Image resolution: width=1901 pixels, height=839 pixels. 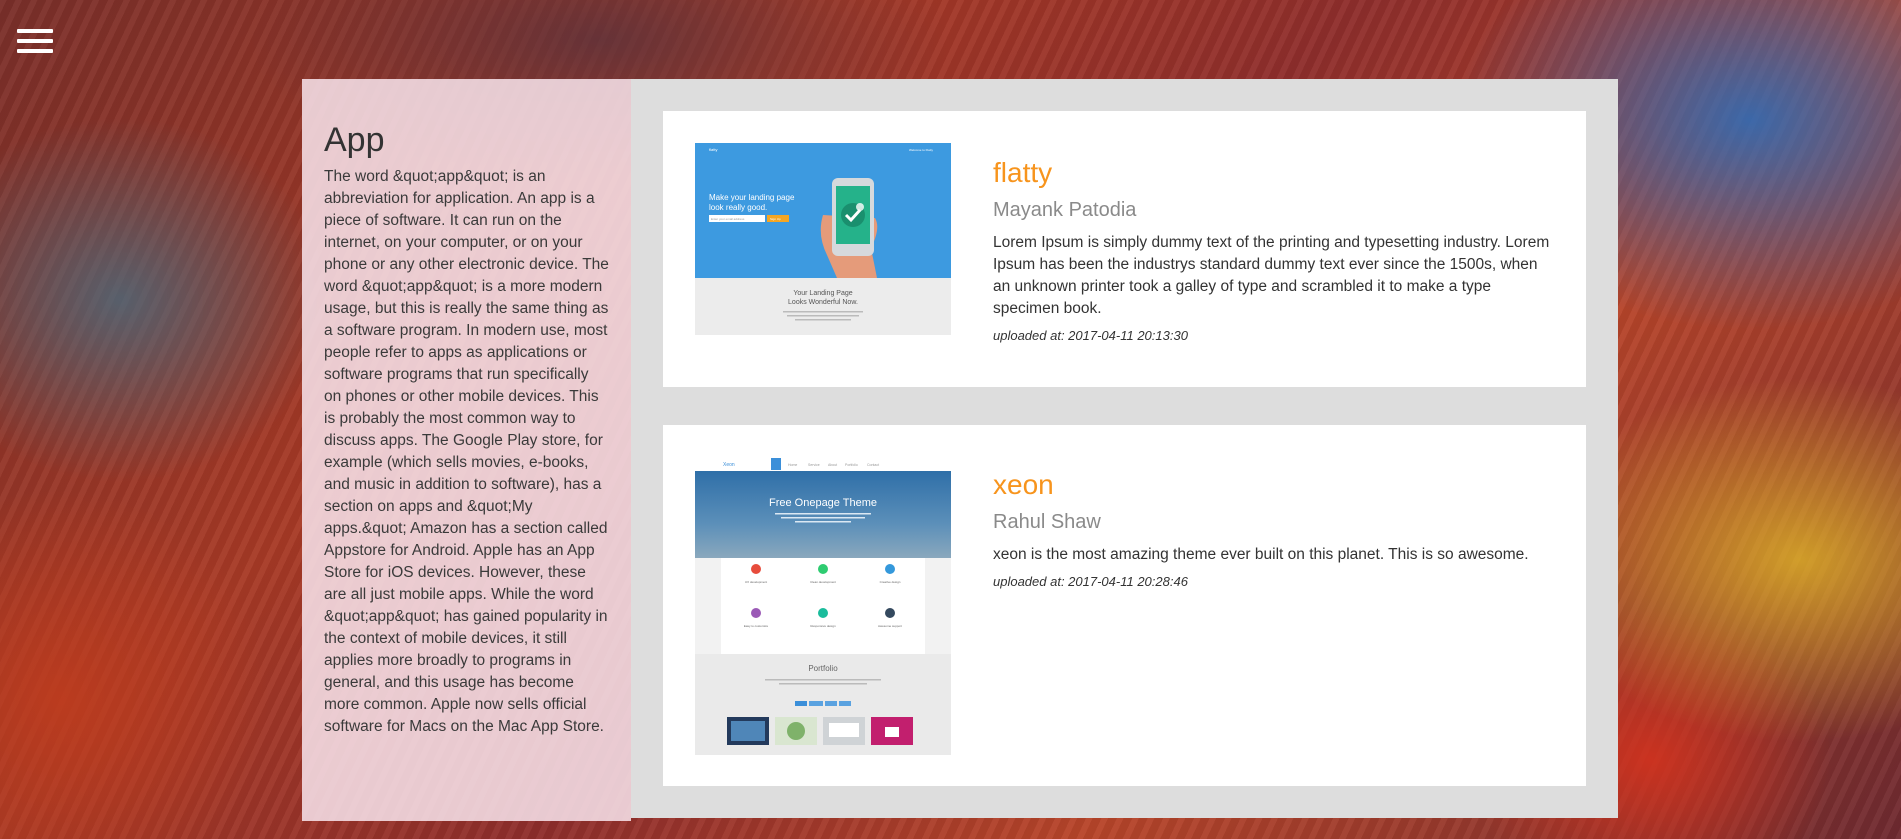 What do you see at coordinates (921, 150) in the screenshot?
I see `thumb-header-right: Welcome to Flatty` at bounding box center [921, 150].